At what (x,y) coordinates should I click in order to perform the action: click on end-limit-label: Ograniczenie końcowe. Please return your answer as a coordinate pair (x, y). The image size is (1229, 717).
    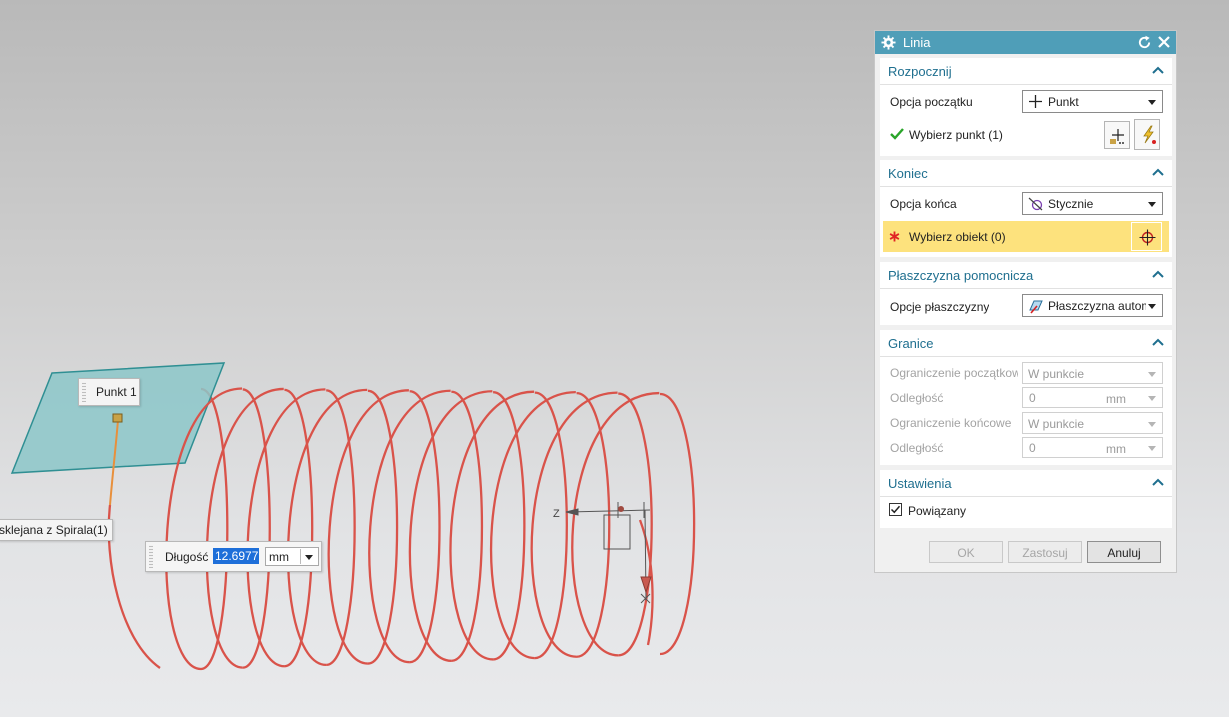
    Looking at the image, I should click on (951, 423).